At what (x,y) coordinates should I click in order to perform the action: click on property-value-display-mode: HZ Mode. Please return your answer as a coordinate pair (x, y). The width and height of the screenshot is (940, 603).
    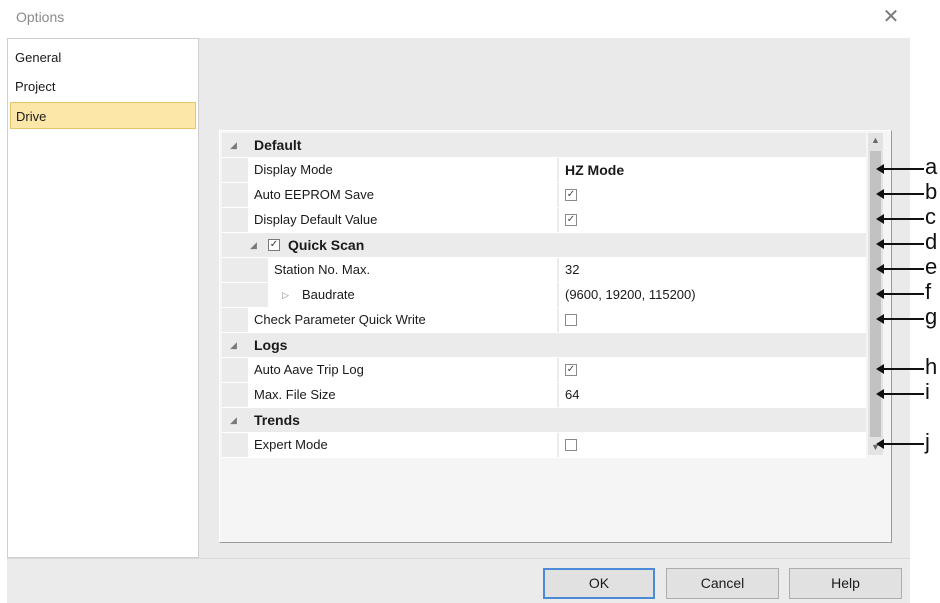
    Looking at the image, I should click on (712, 170).